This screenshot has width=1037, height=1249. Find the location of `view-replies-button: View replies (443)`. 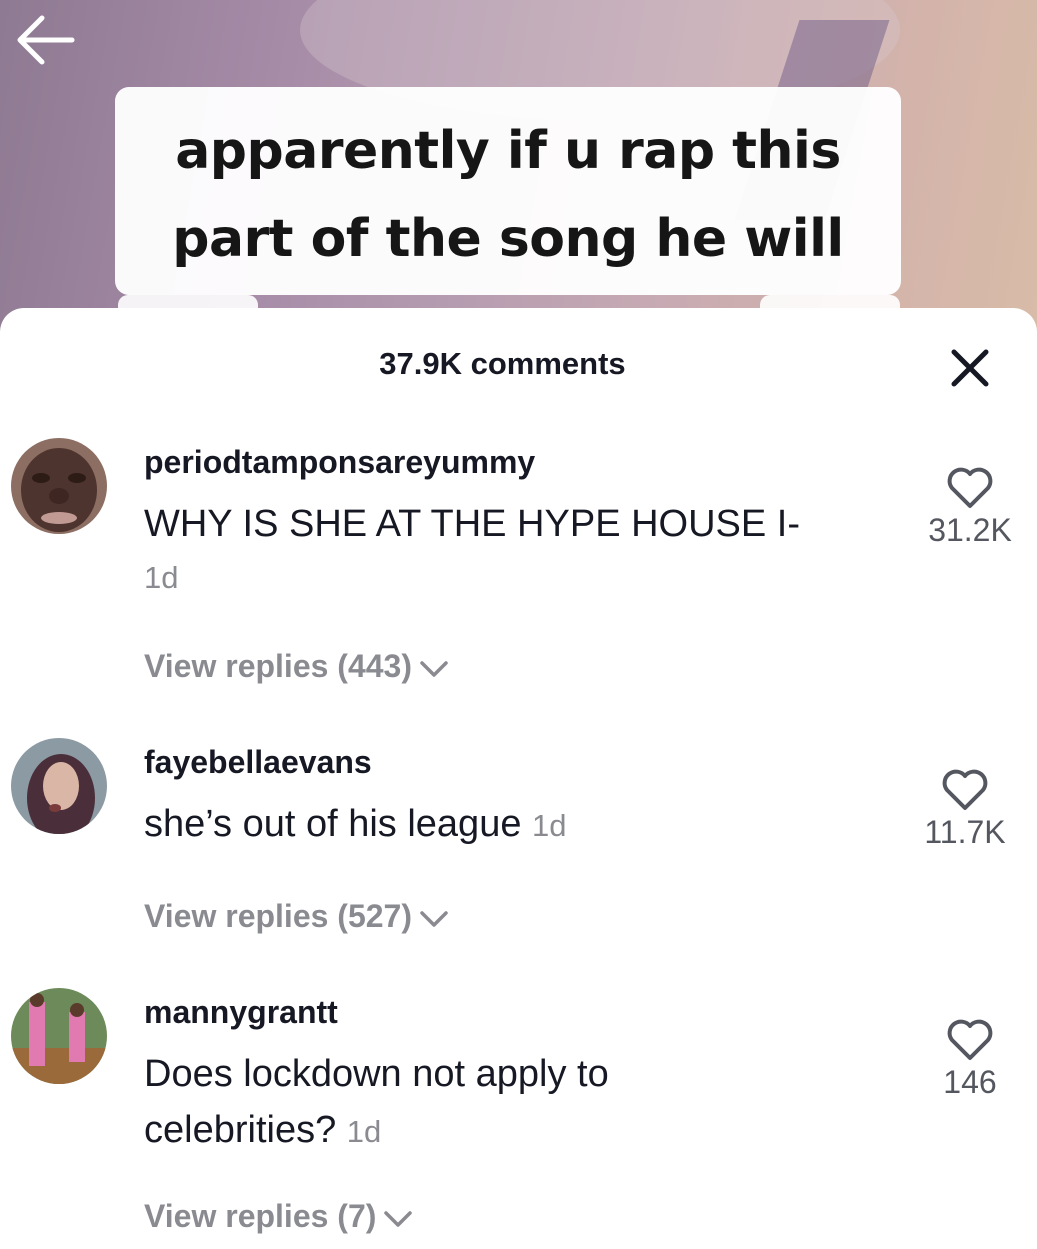

view-replies-button: View replies (443) is located at coordinates (298, 666).